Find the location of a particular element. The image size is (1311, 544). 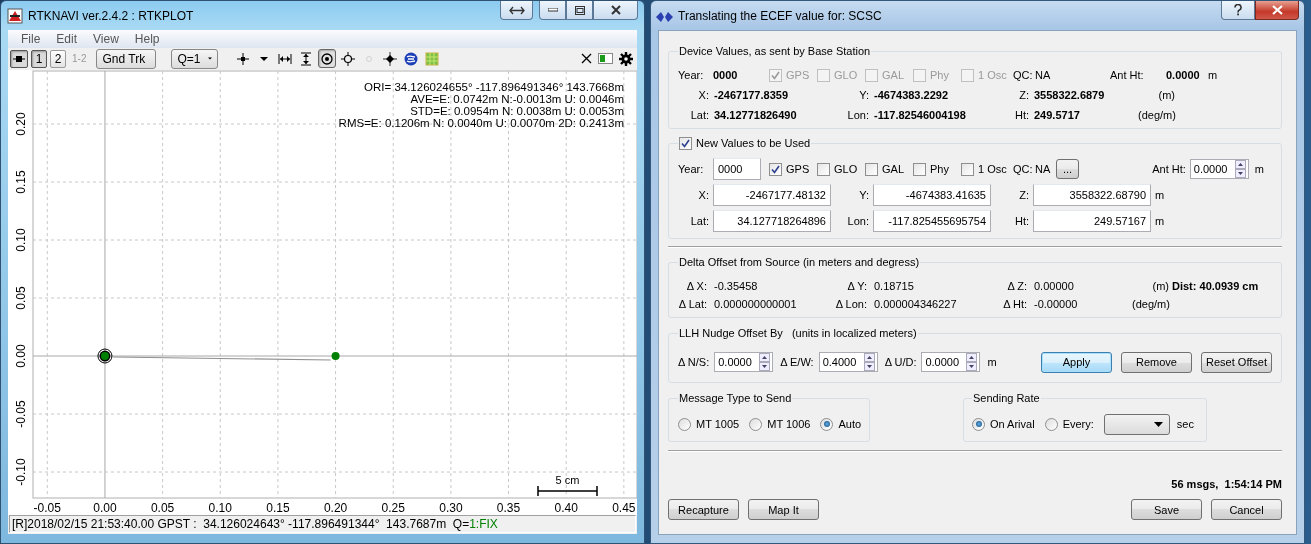

unit-label: sec is located at coordinates (1185, 424).